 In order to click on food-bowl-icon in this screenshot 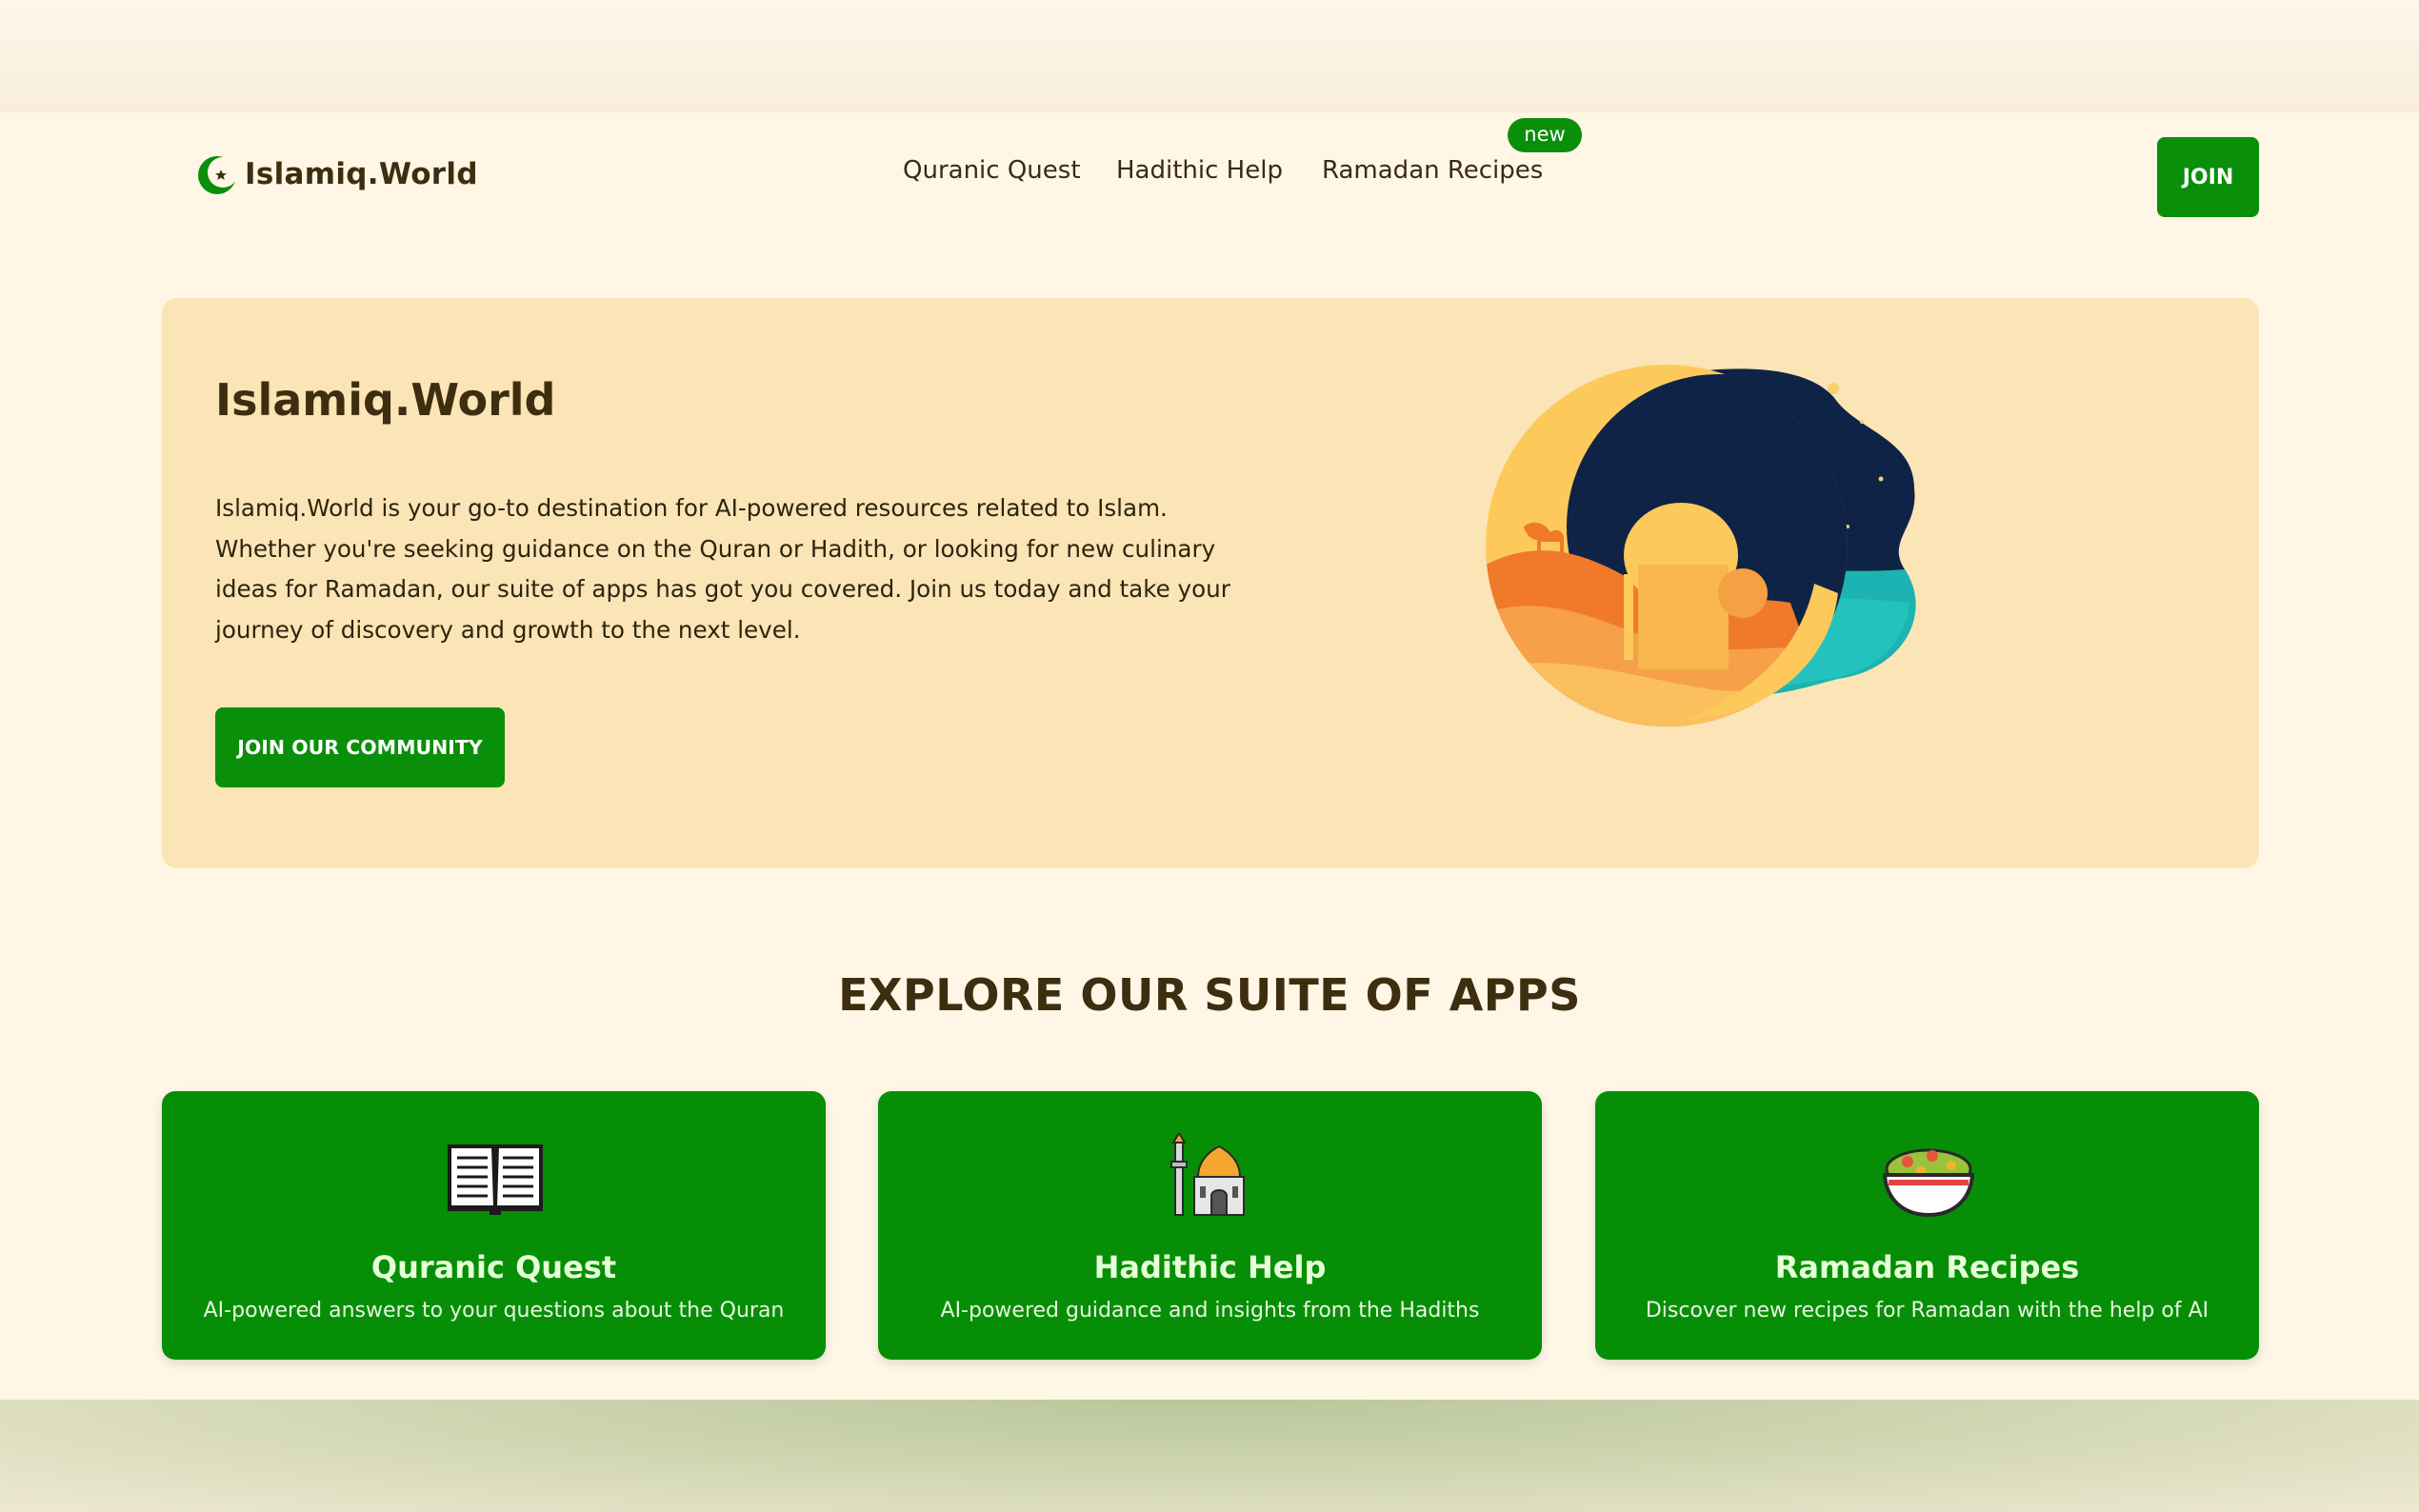, I will do `click(1928, 1183)`.